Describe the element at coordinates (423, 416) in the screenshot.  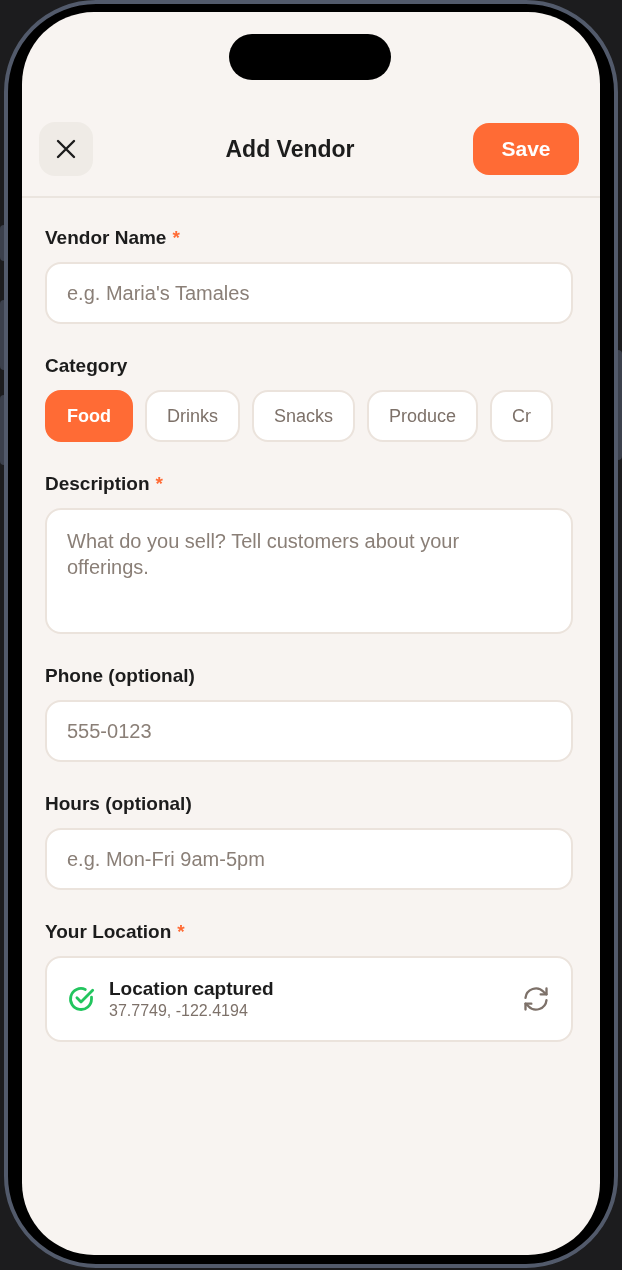
I see `category-chip: Produce` at that location.